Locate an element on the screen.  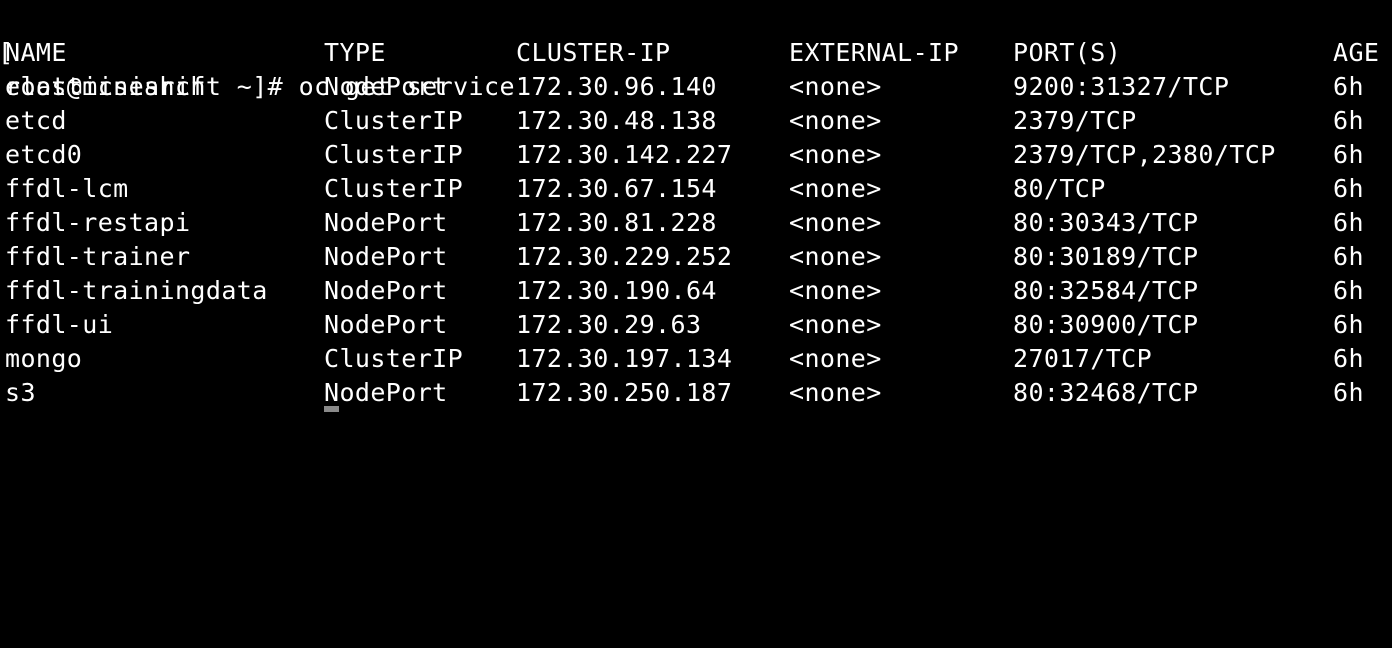
service-ports: 80:30900/TCP is located at coordinates (1106, 324).